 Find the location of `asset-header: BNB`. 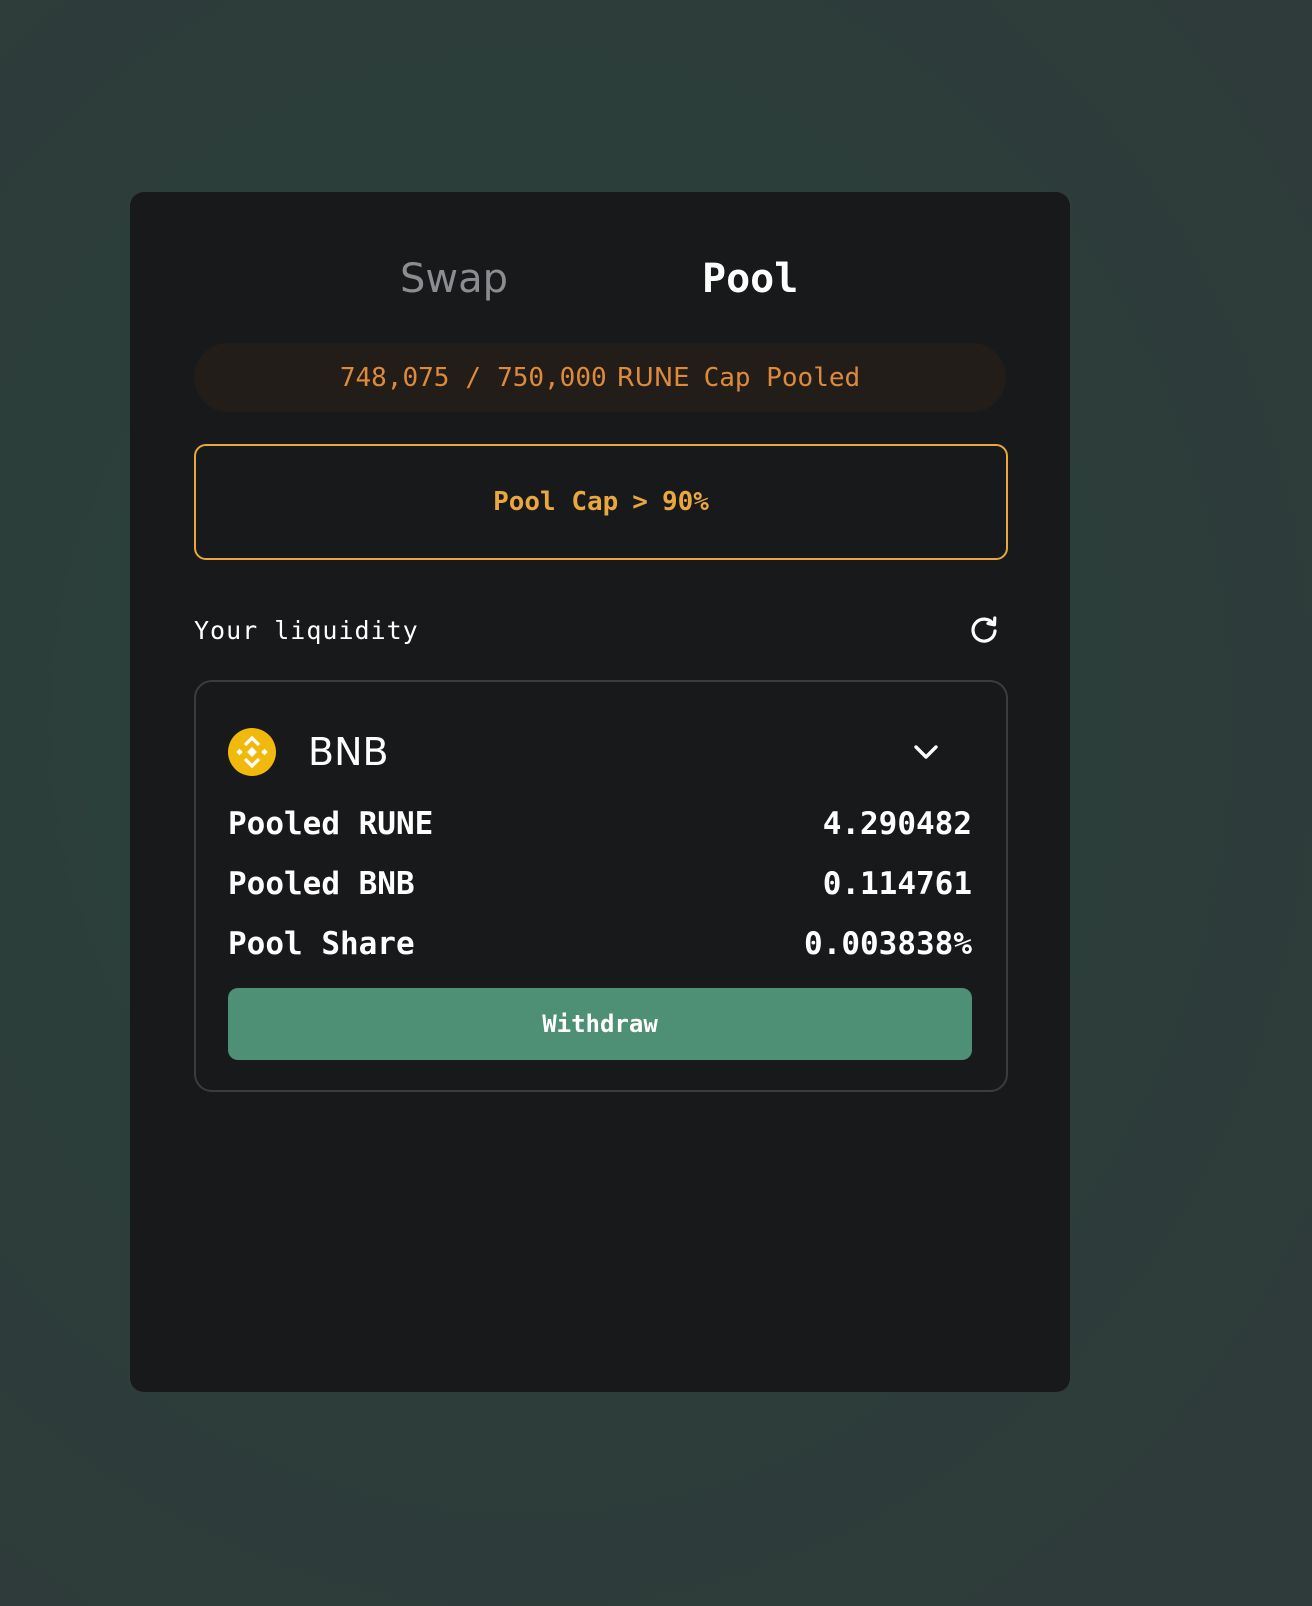

asset-header: BNB is located at coordinates (600, 752).